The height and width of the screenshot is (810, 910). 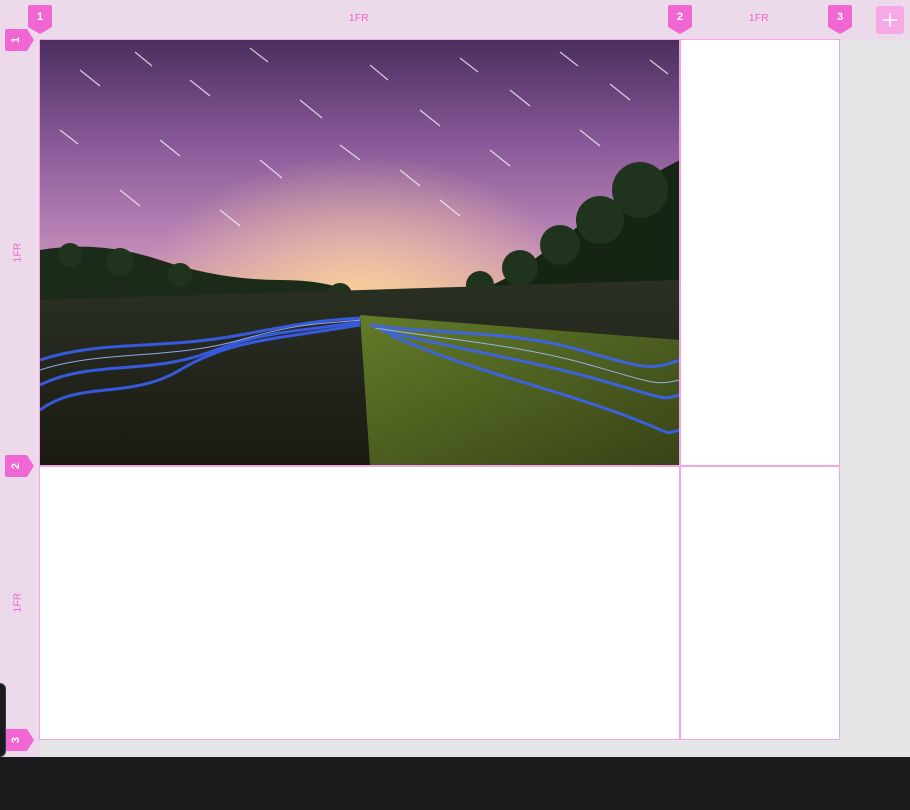 I want to click on grid-cell-r2-c2, so click(x=760, y=603).